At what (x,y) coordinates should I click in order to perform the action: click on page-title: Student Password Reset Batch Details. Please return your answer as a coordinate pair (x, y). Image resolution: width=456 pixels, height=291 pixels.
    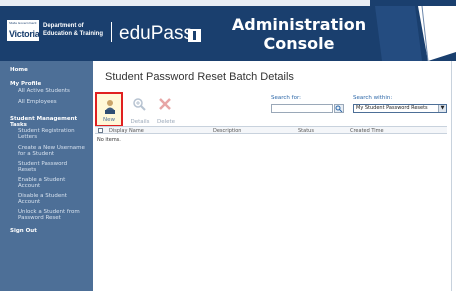
    Looking at the image, I should click on (199, 77).